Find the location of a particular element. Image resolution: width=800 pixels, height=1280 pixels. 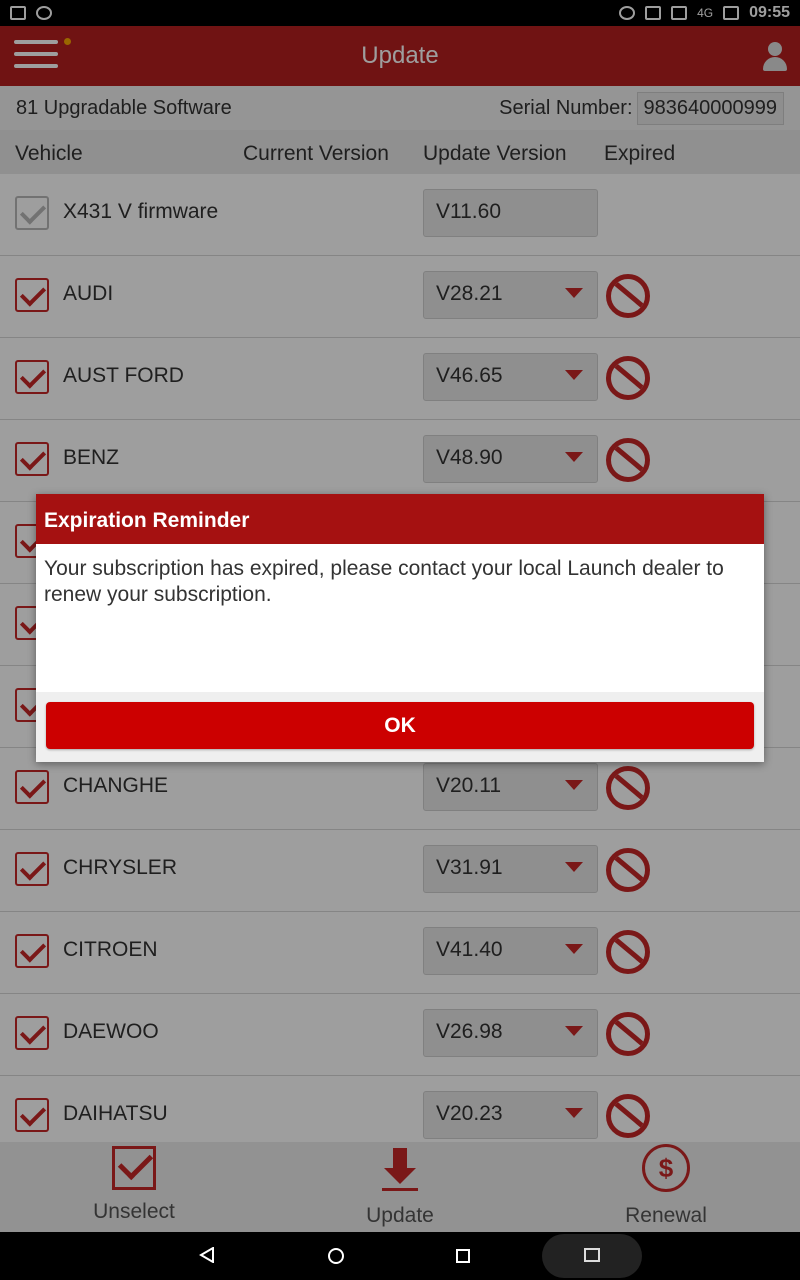

recents-icon is located at coordinates (463, 1256).